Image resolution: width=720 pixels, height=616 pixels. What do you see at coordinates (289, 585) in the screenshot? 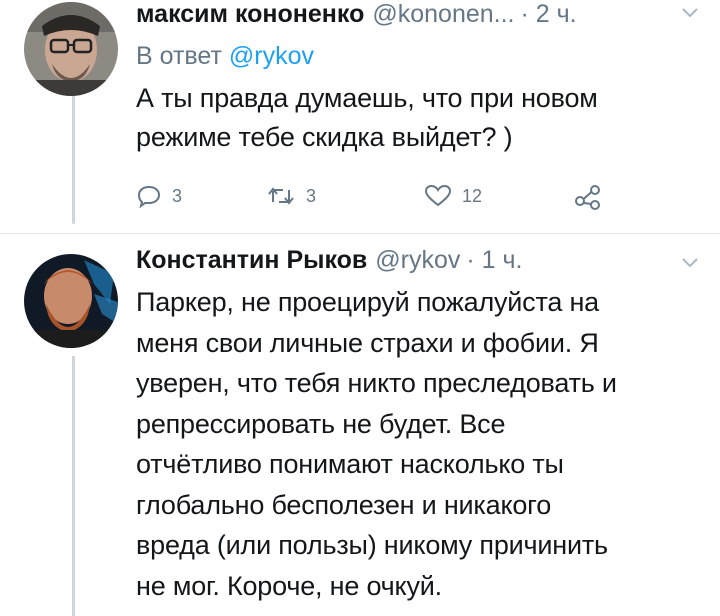
I see `tweet-text-line: не мог. Короче, не очкуй.` at bounding box center [289, 585].